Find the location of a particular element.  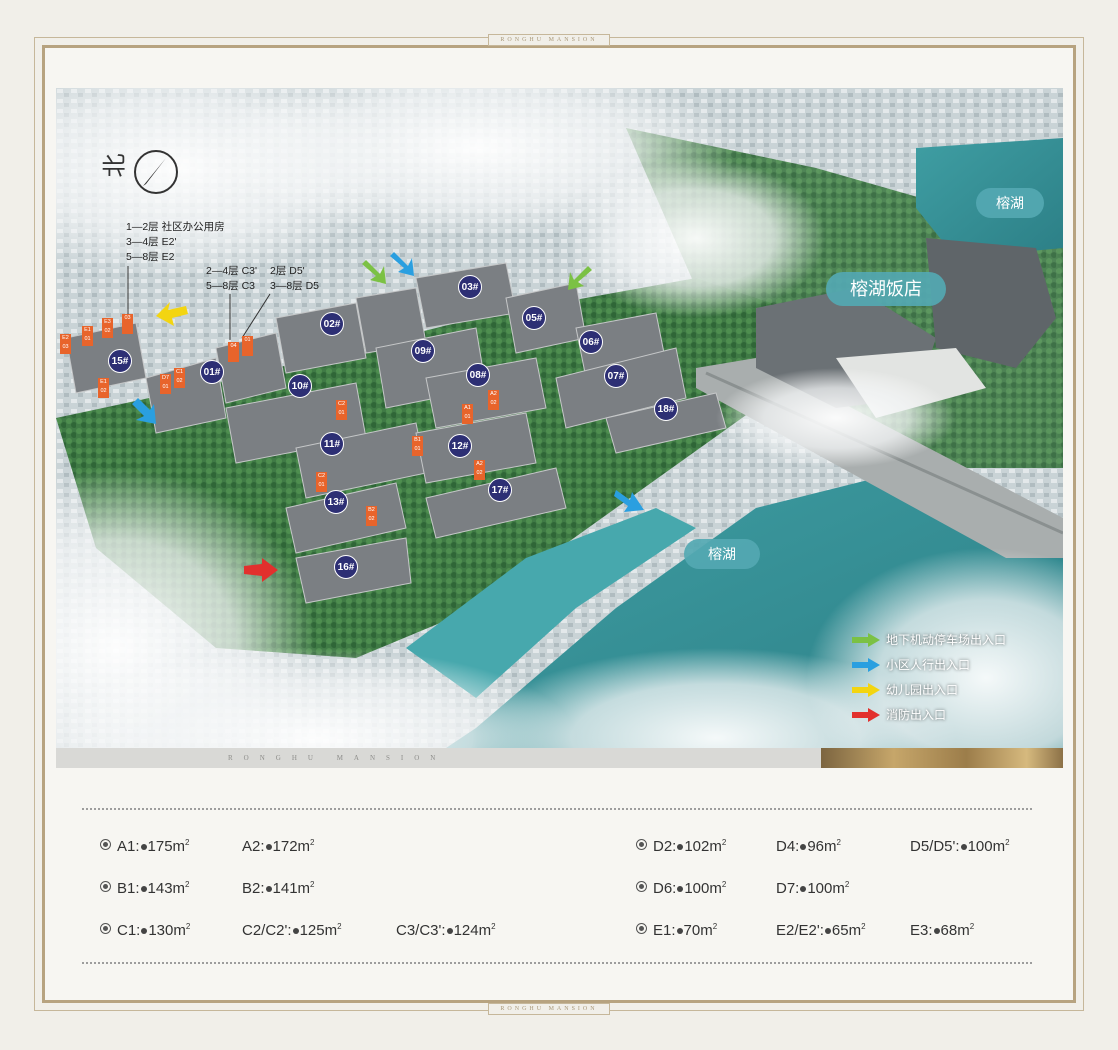

unit-tag: B1 01 is located at coordinates (417, 446).